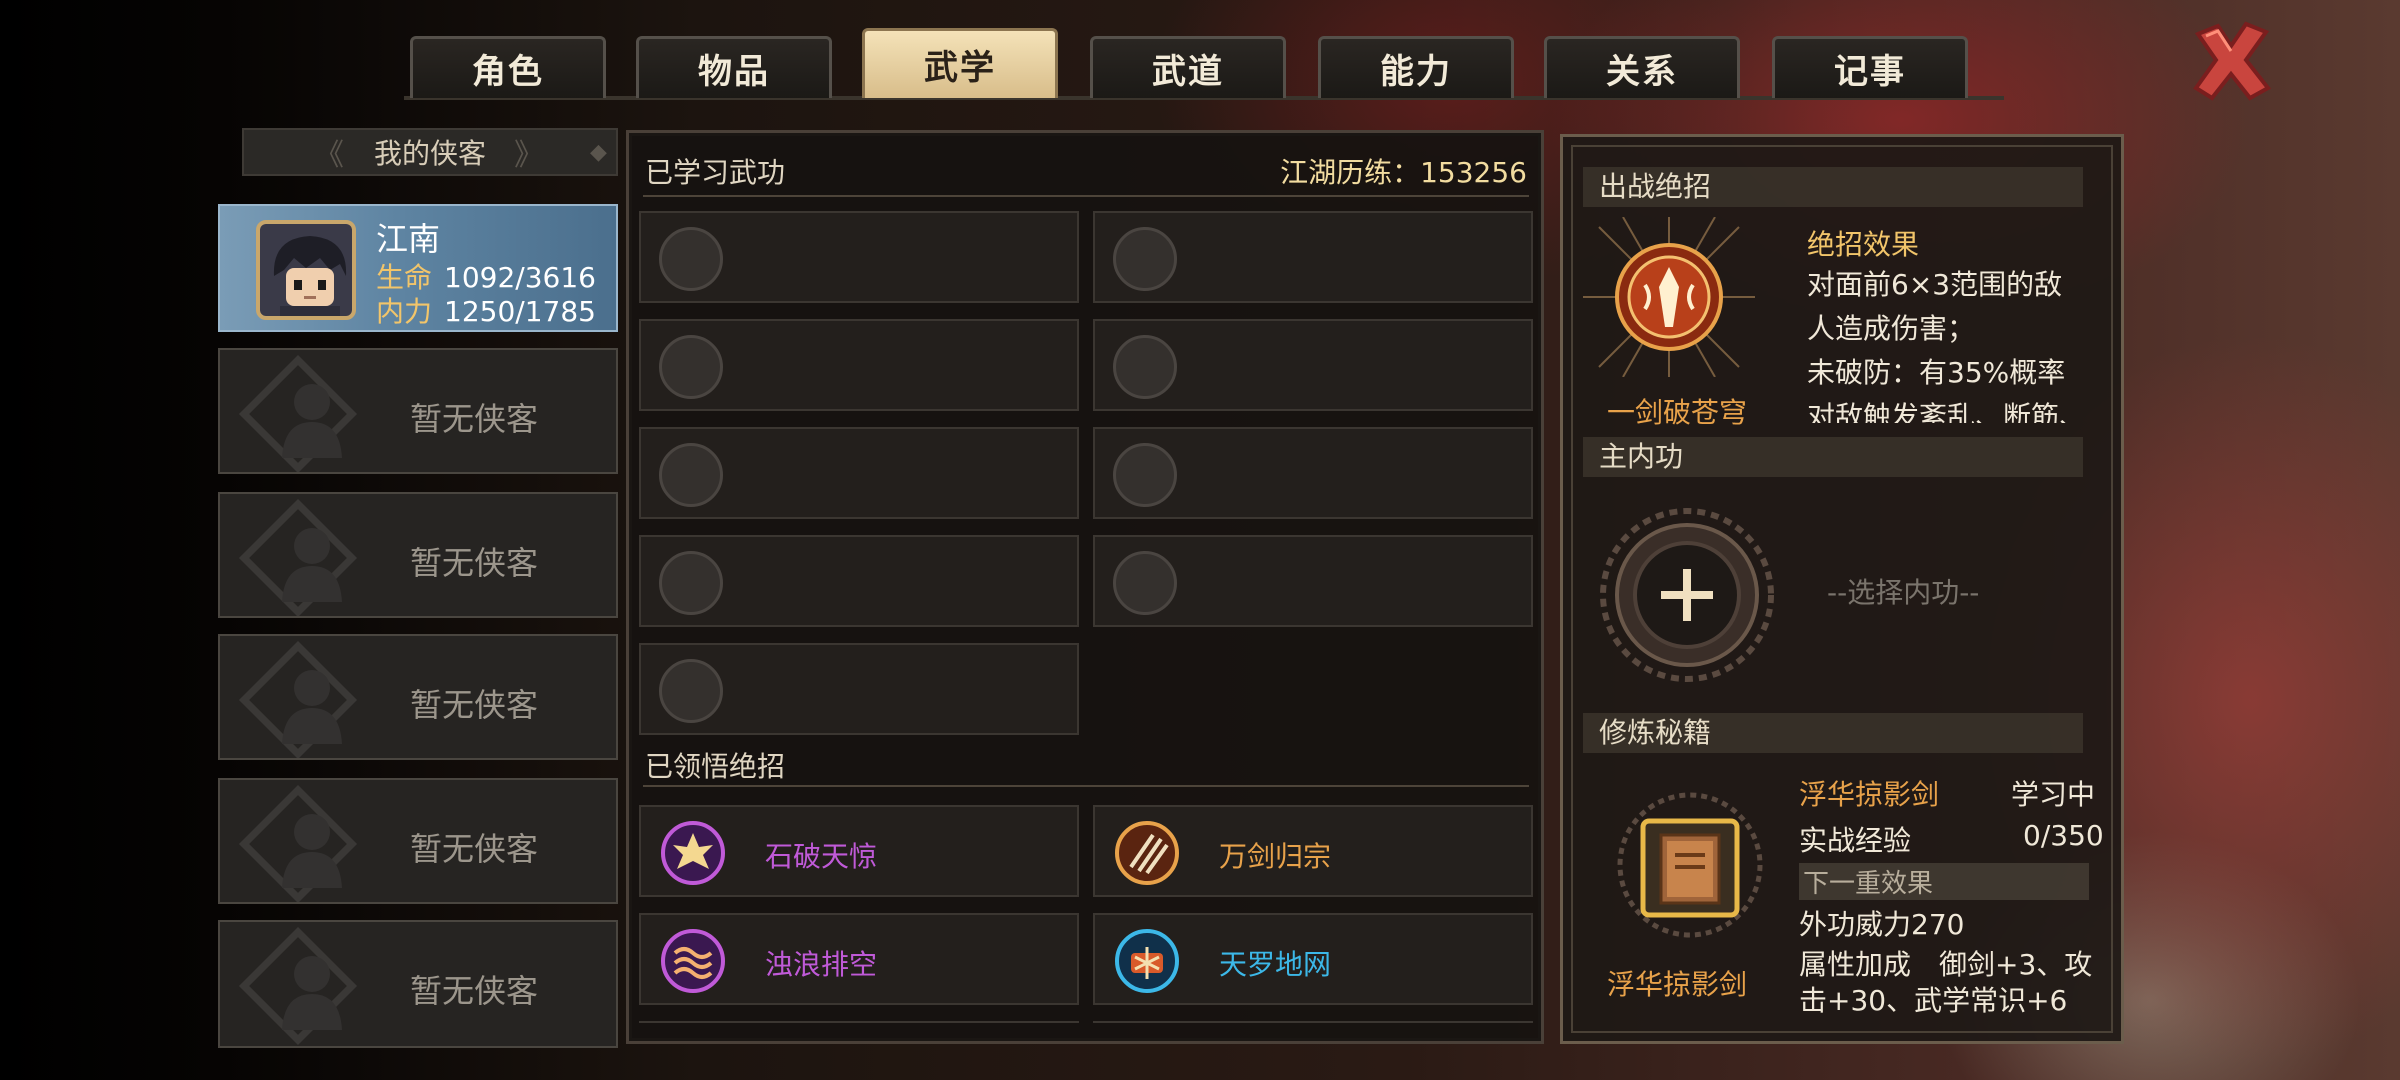  I want to click on attr-line-2: 击+30、武学常识+6, so click(1933, 1000).